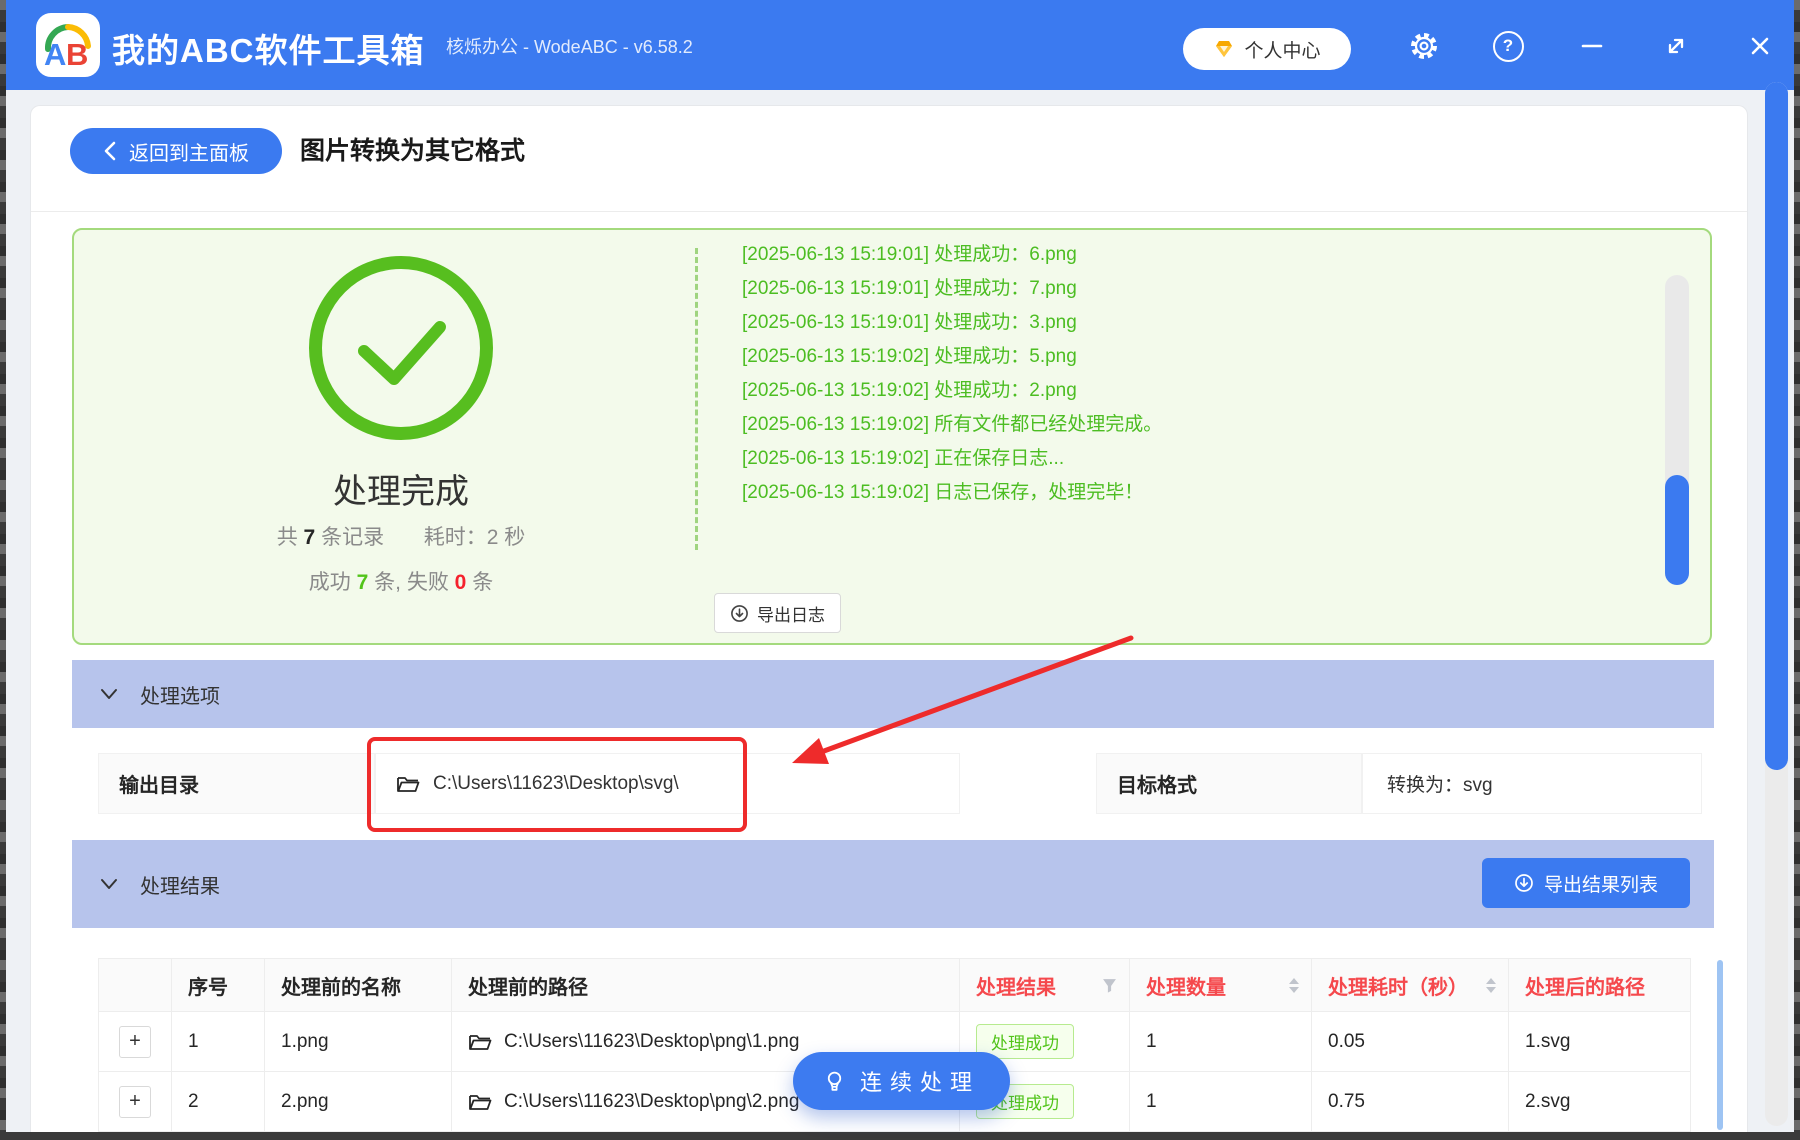 The image size is (1800, 1140). I want to click on back-label: 返回到主面板, so click(189, 153).